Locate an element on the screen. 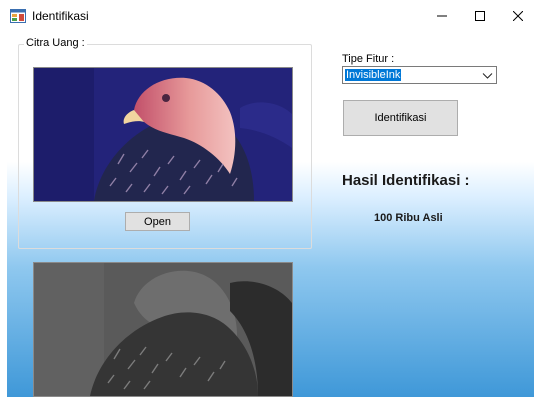 The width and height of the screenshot is (534, 397). tipe-fitur-label: Tipe Fitur : is located at coordinates (368, 59).